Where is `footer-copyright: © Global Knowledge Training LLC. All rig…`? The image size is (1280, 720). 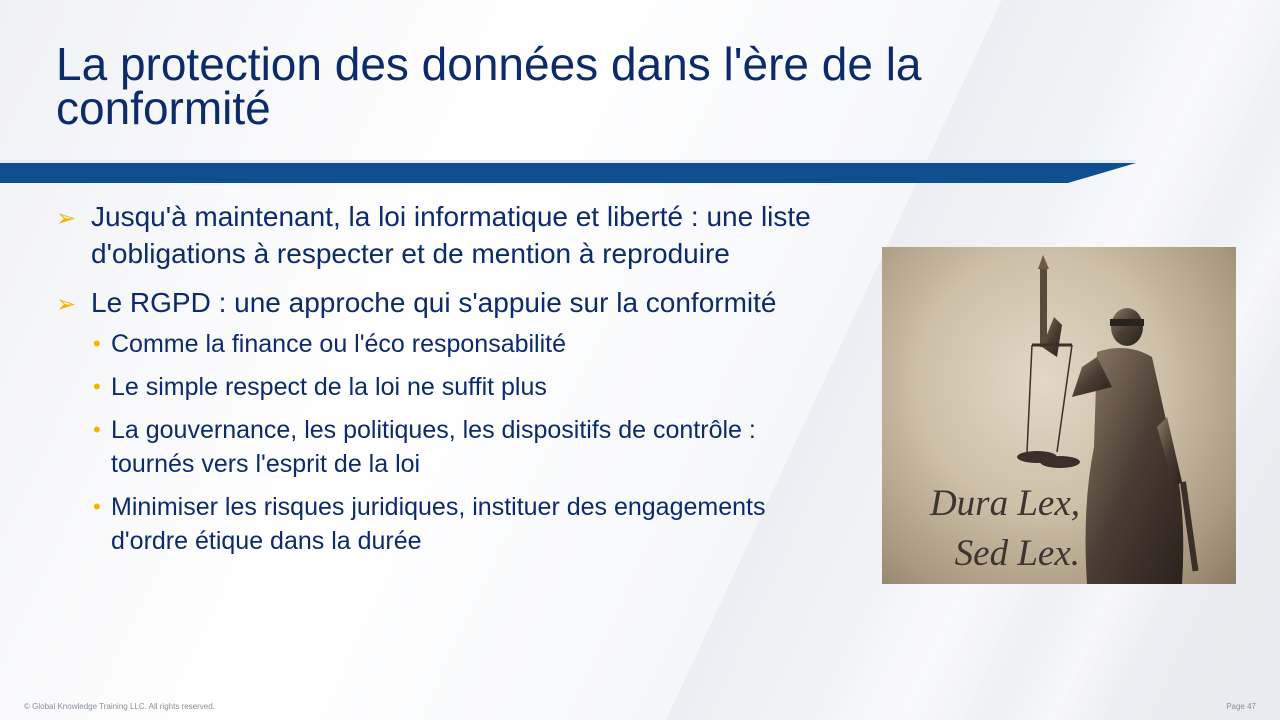
footer-copyright: © Global Knowledge Training LLC. All rig… is located at coordinates (119, 706).